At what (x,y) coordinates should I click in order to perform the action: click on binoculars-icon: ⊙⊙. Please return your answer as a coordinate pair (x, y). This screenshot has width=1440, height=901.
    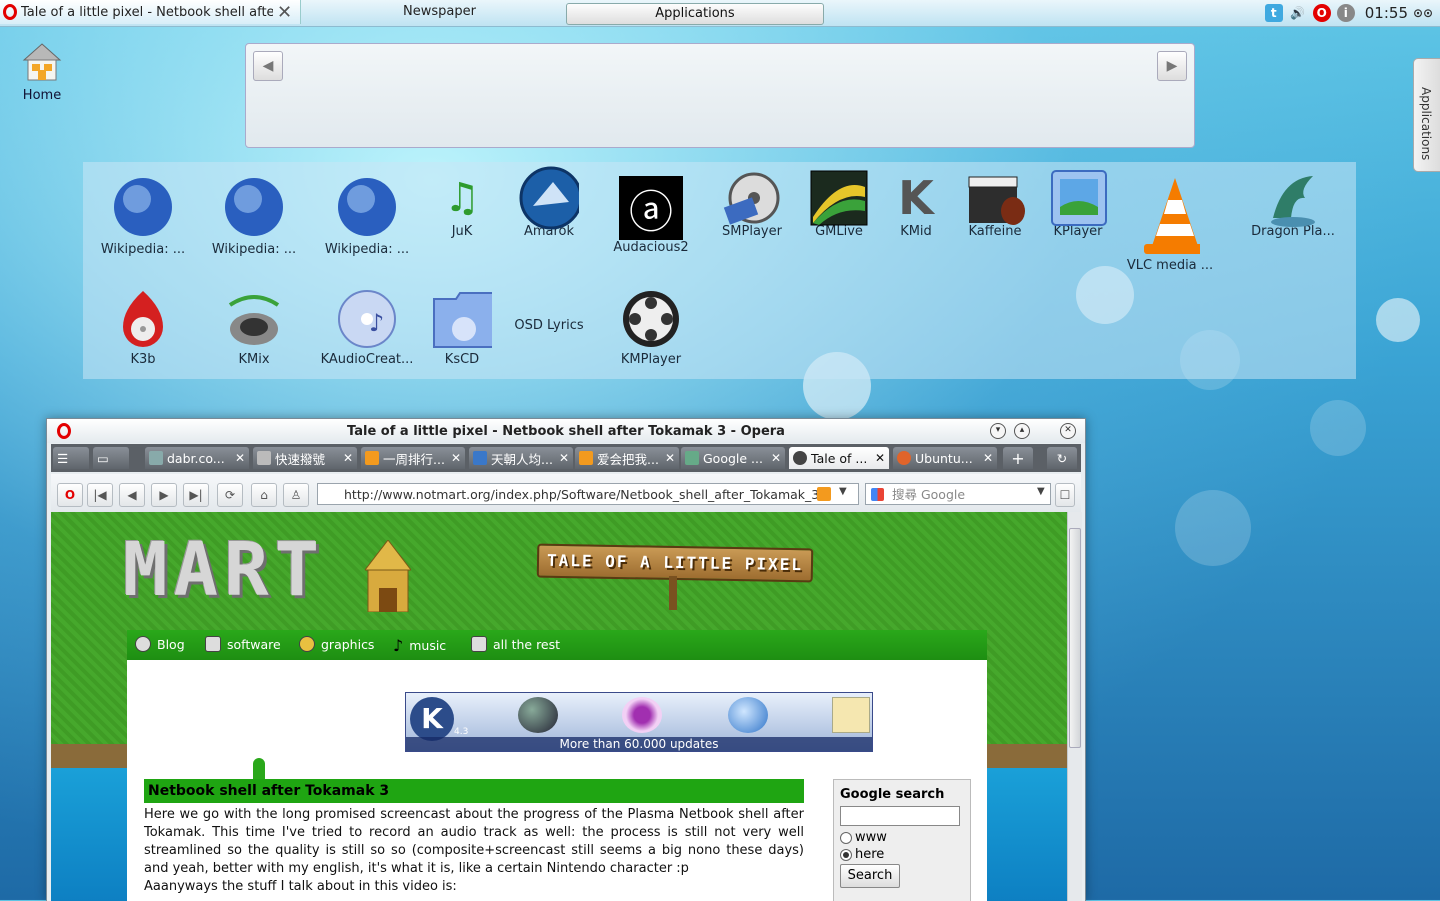
    Looking at the image, I should click on (1423, 13).